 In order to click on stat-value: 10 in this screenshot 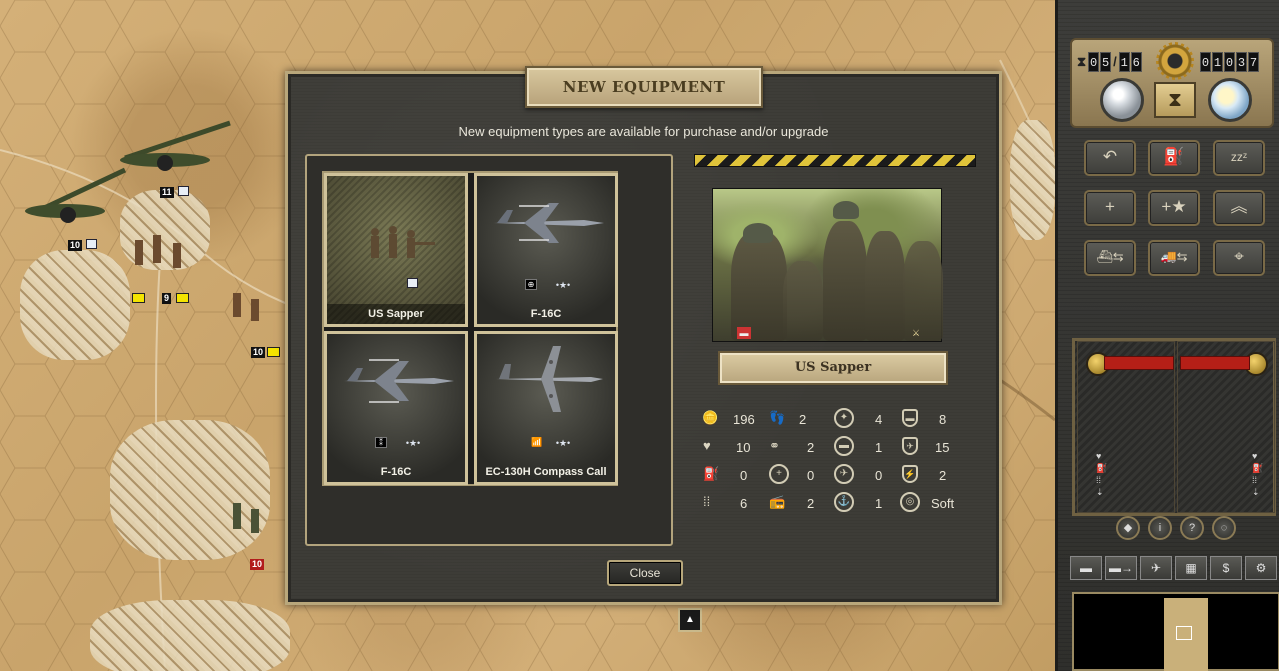, I will do `click(743, 447)`.